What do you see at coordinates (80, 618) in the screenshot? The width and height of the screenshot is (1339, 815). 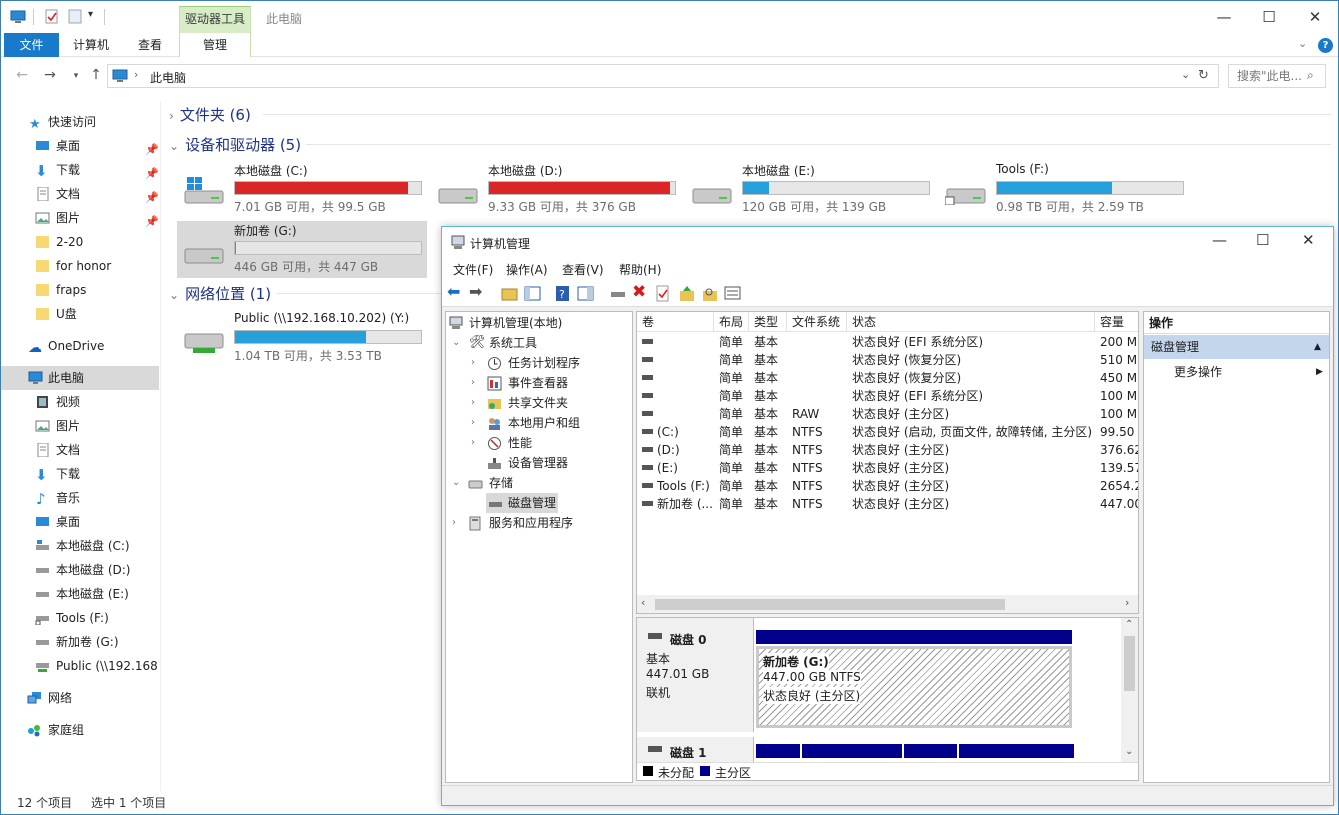 I see `sidebar-item-drive-f: Tools (F:)` at bounding box center [80, 618].